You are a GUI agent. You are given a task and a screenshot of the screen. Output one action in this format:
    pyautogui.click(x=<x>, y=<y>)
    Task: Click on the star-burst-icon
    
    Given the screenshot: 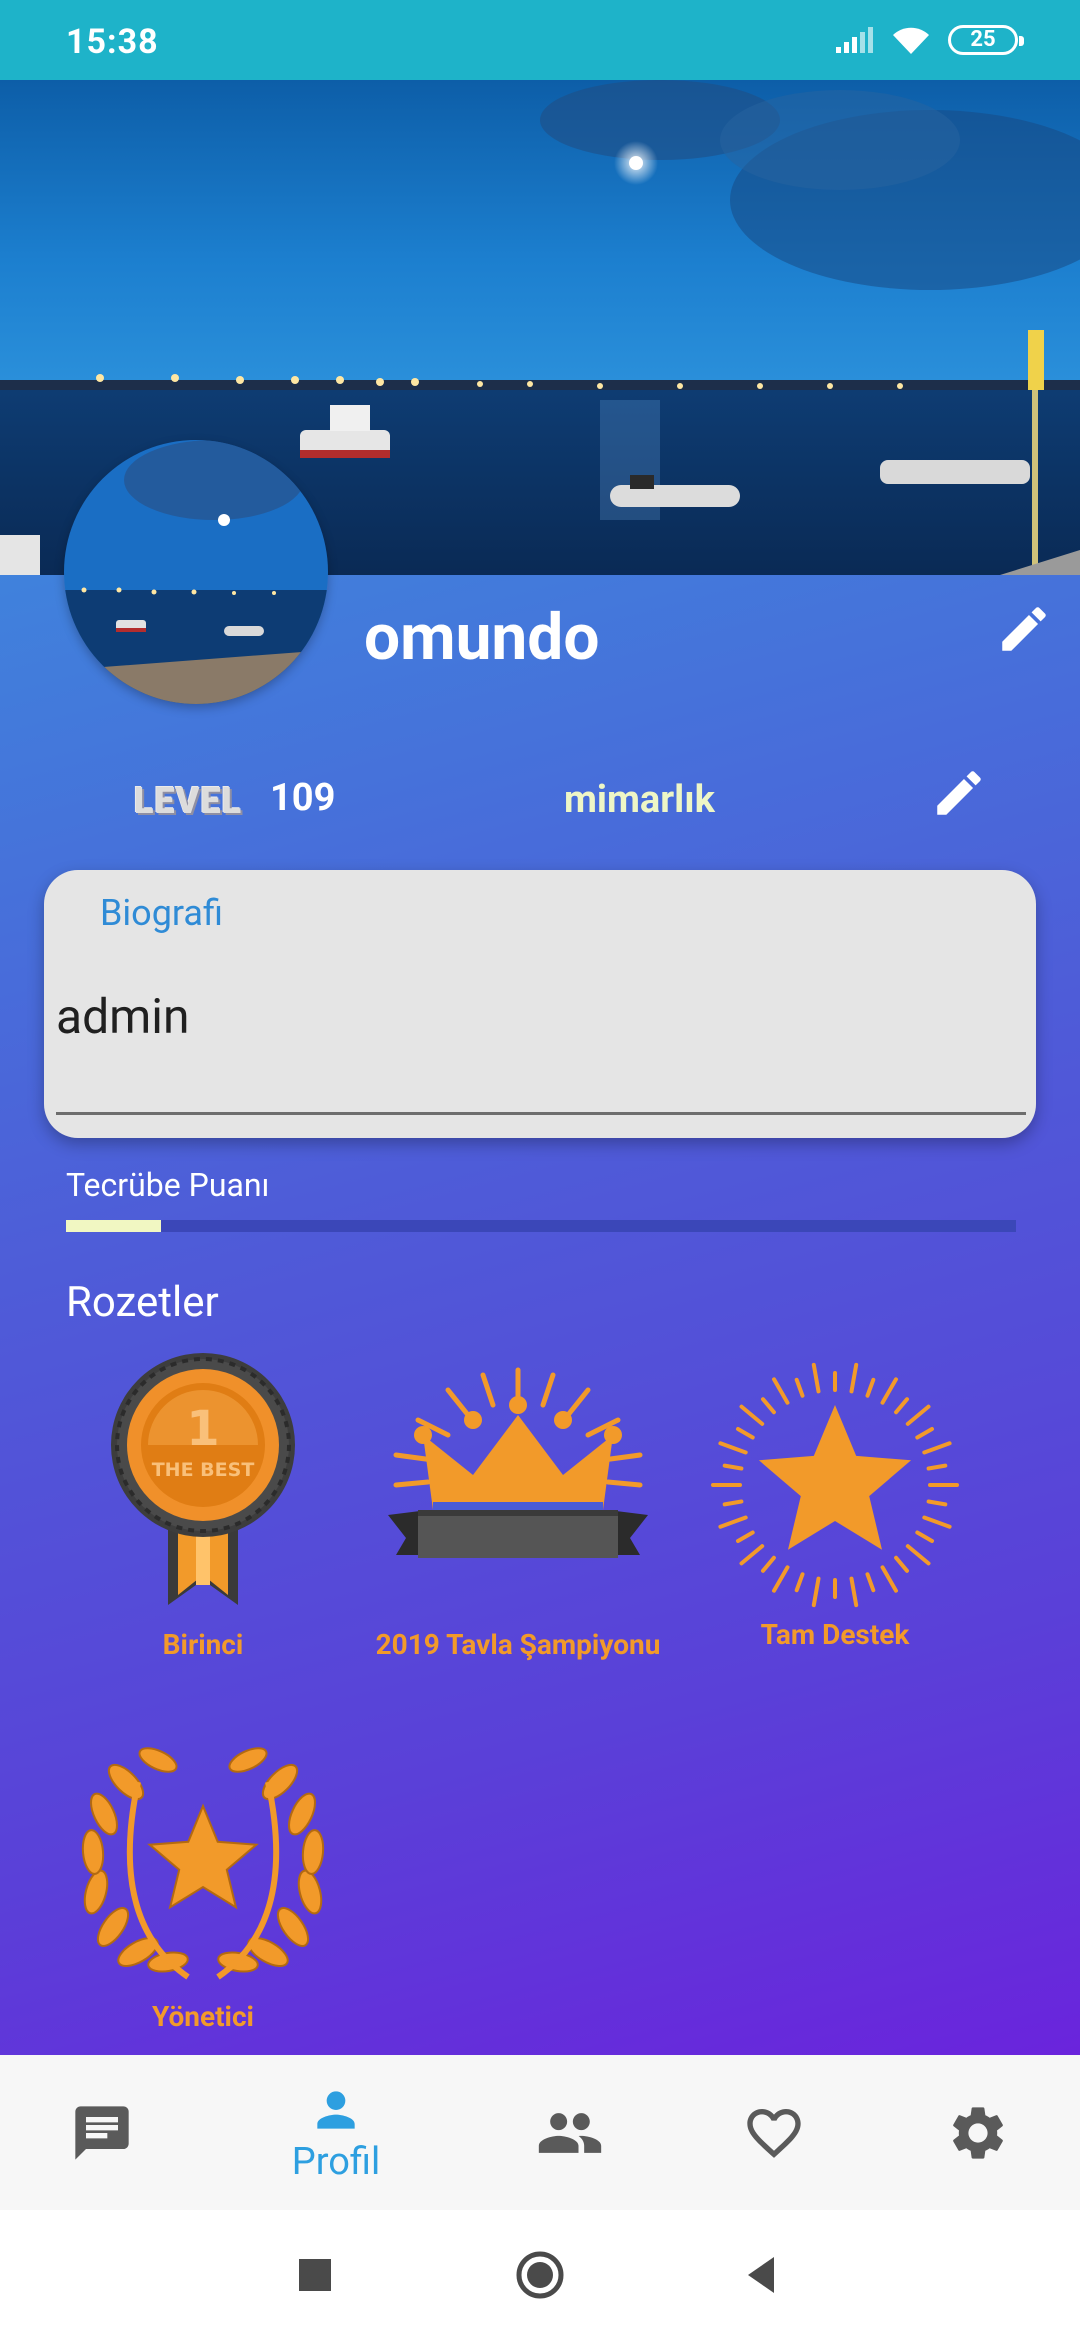 What is the action you would take?
    pyautogui.click(x=835, y=1485)
    